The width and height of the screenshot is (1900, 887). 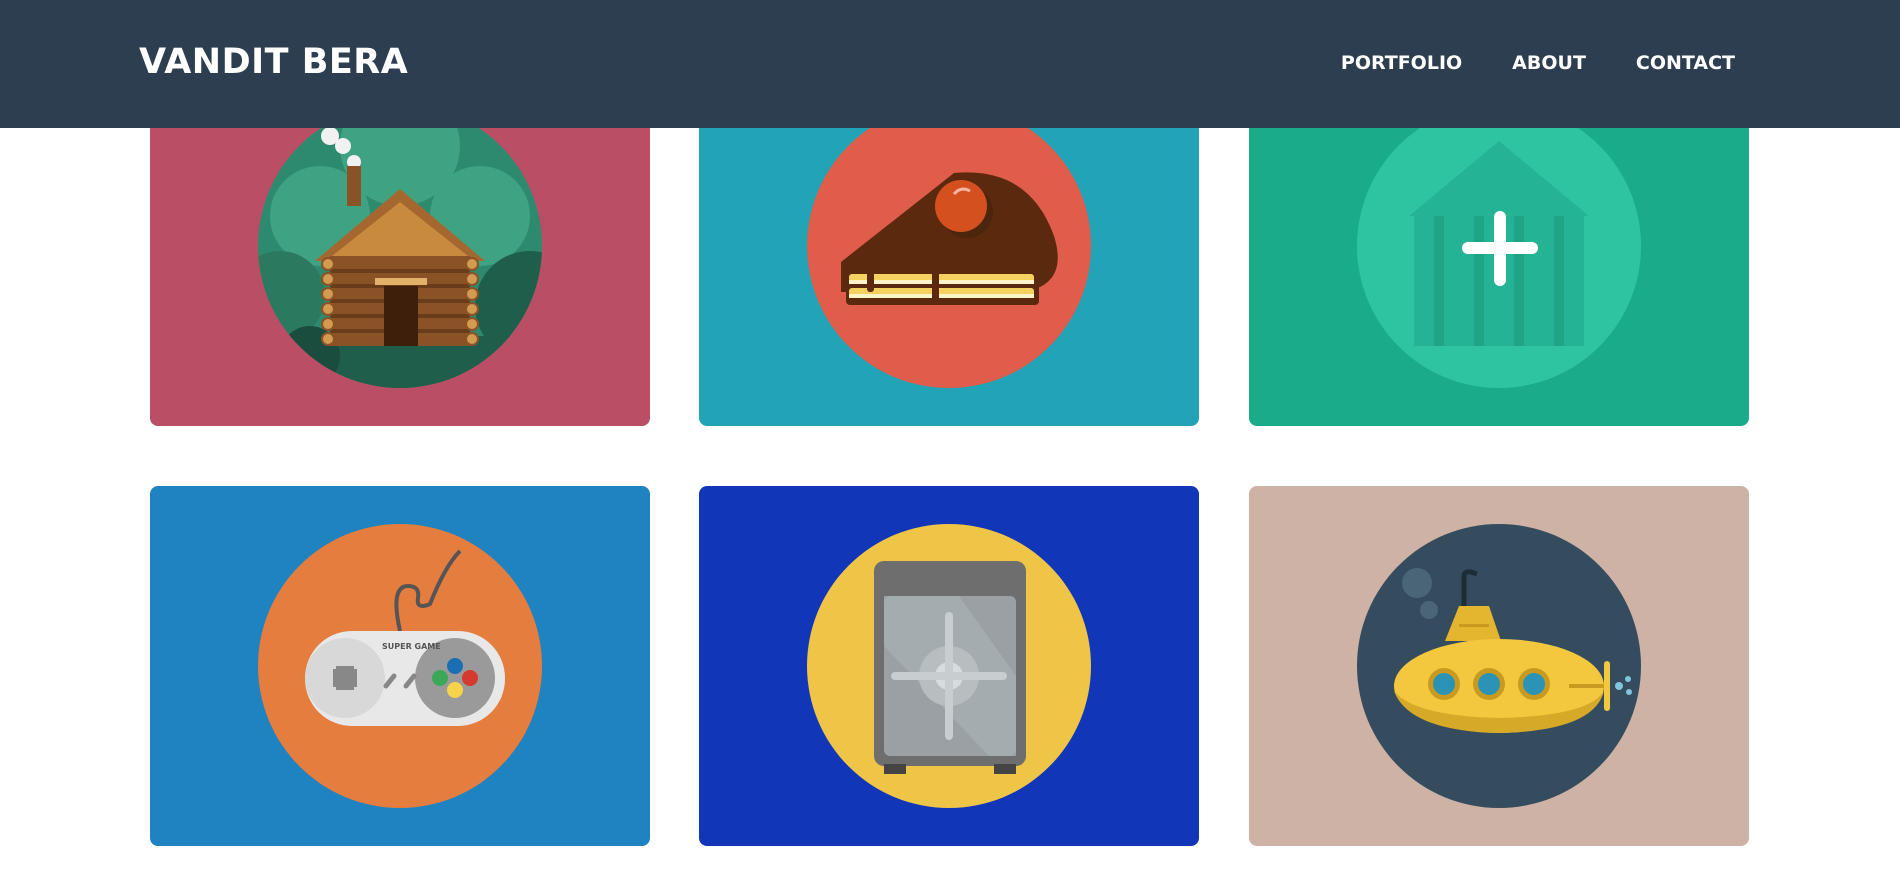 What do you see at coordinates (1685, 63) in the screenshot?
I see `nav-link-contact: CONTACT` at bounding box center [1685, 63].